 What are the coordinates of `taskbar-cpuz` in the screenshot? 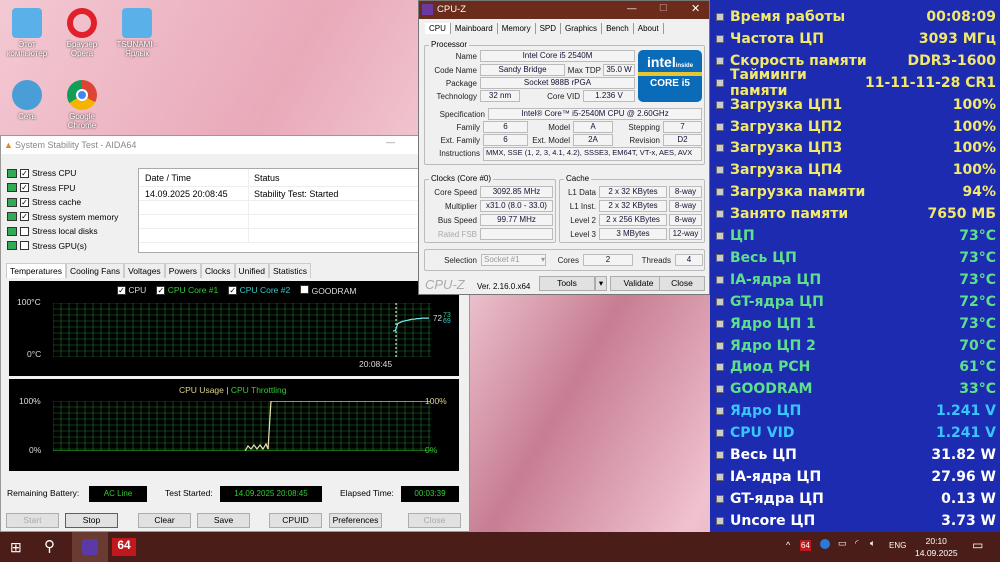 It's located at (90, 547).